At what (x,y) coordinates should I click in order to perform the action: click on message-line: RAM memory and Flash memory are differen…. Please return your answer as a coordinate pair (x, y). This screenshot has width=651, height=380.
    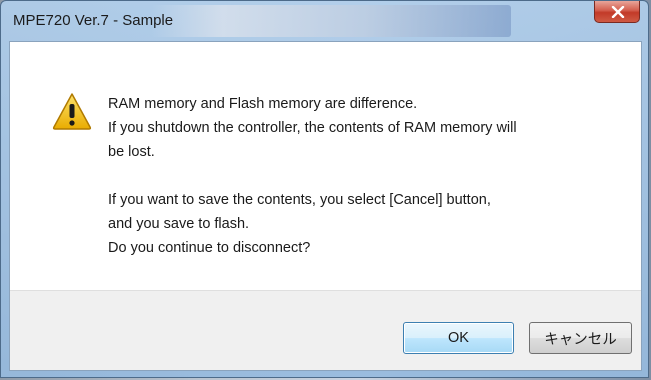
    Looking at the image, I should click on (263, 104).